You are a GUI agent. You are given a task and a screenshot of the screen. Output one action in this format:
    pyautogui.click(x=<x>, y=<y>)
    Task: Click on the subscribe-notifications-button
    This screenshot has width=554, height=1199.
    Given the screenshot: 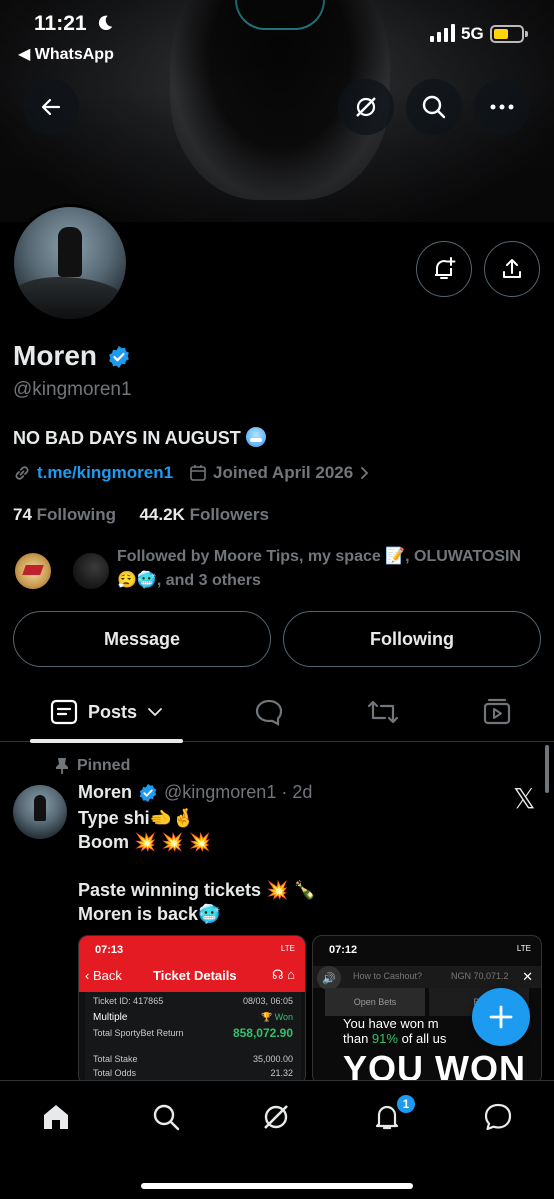 What is the action you would take?
    pyautogui.click(x=444, y=269)
    